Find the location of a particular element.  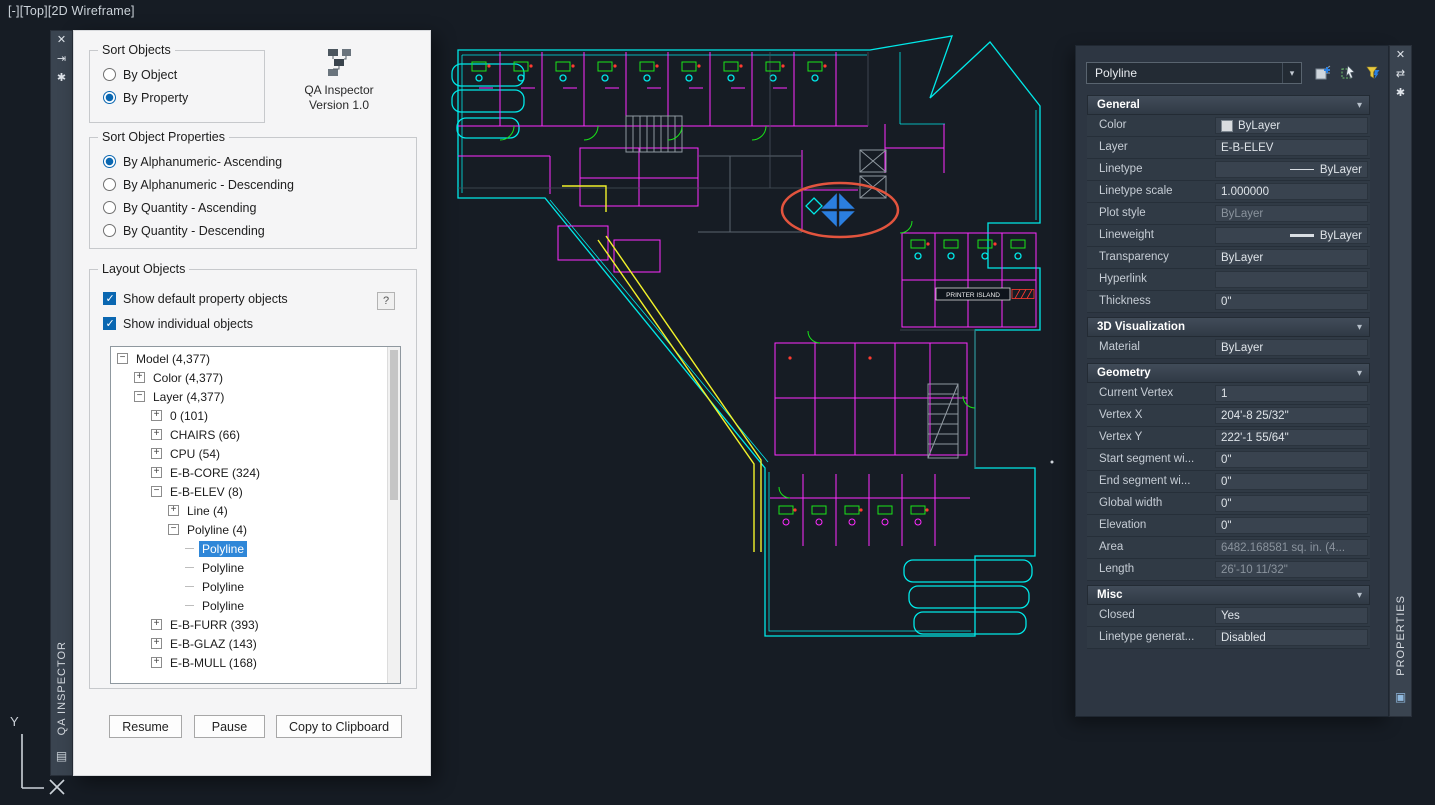

scrollbar-thumb is located at coordinates (394, 425).